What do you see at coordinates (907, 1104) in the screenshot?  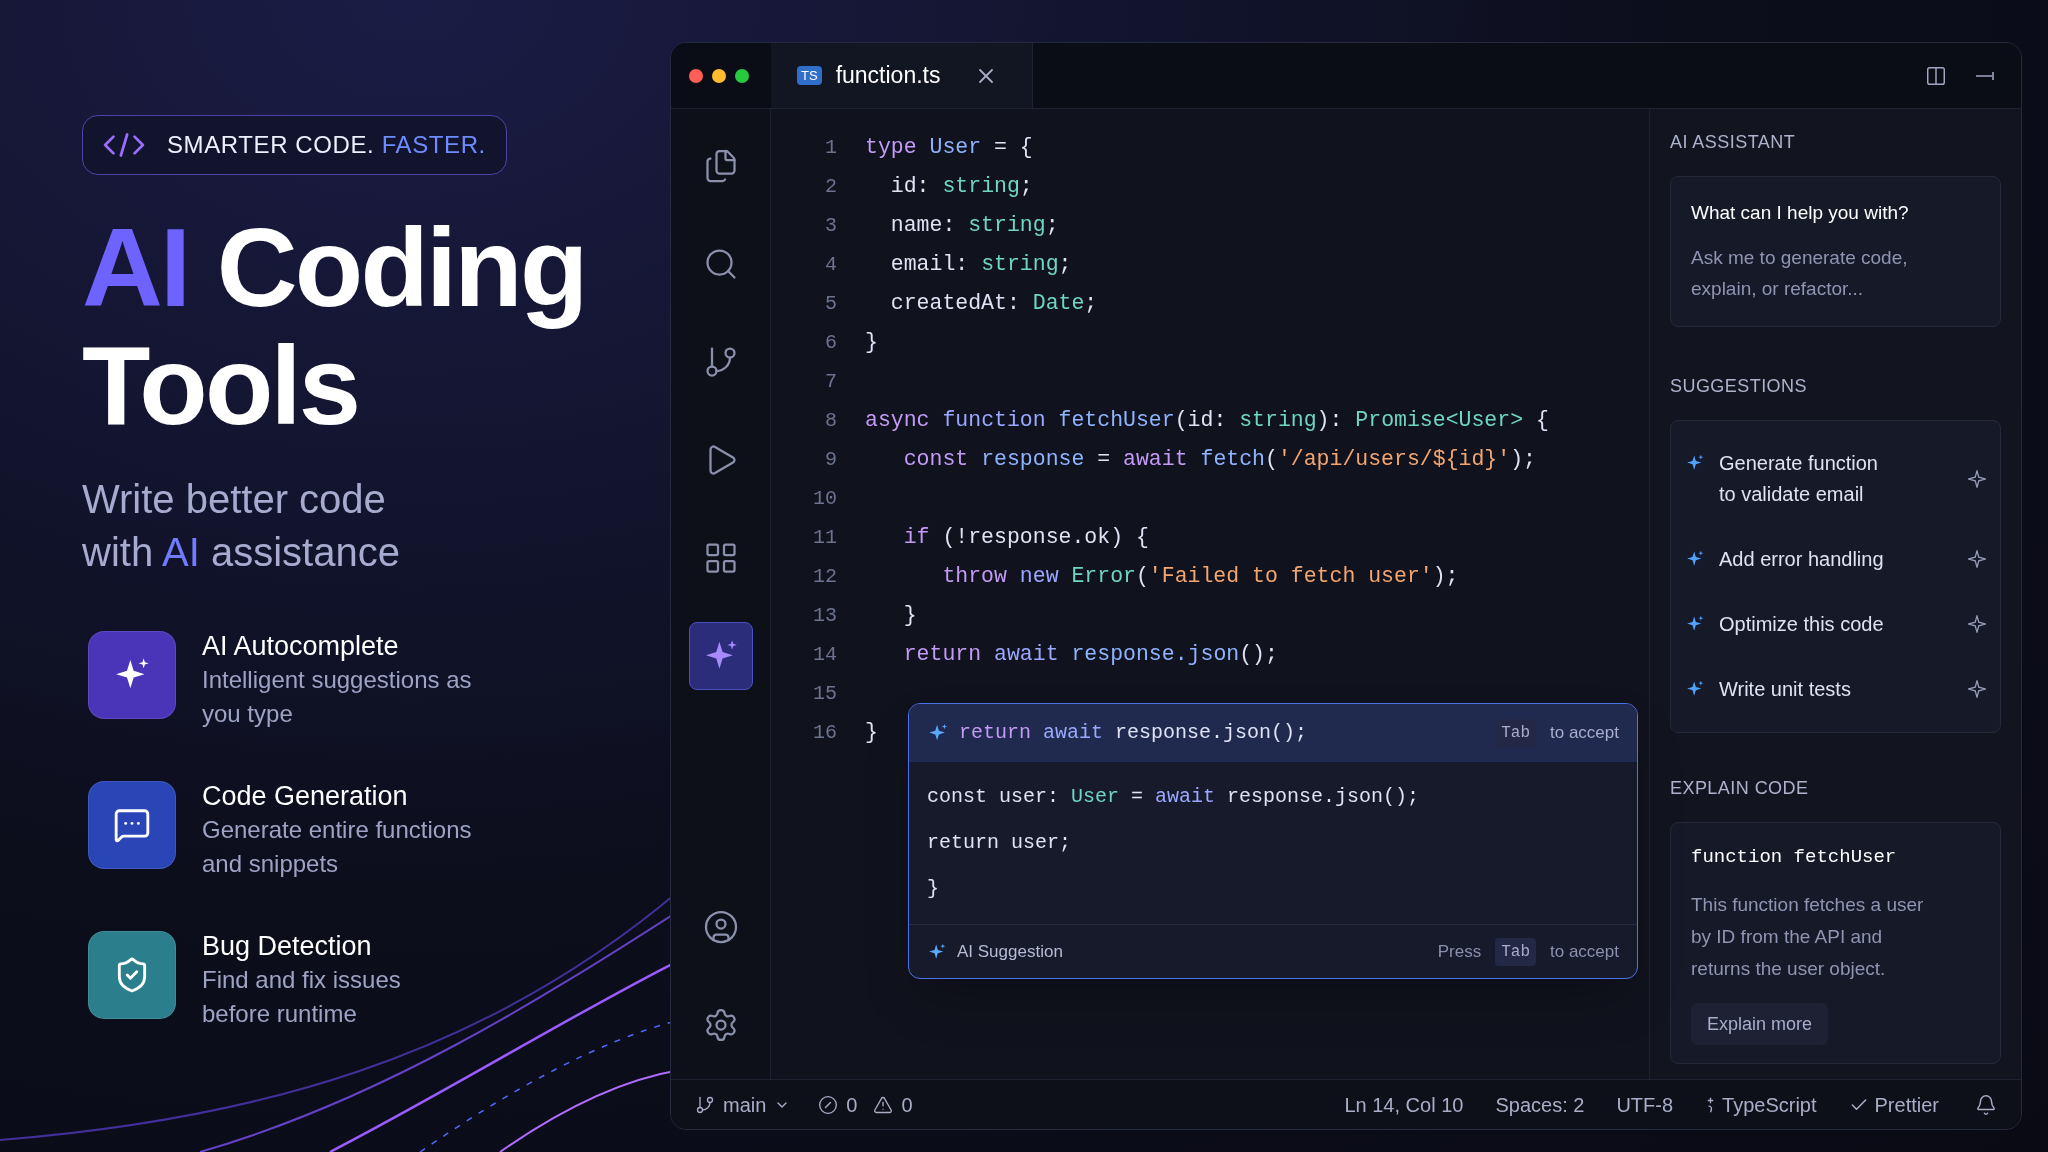 I see `warning-count: 0` at bounding box center [907, 1104].